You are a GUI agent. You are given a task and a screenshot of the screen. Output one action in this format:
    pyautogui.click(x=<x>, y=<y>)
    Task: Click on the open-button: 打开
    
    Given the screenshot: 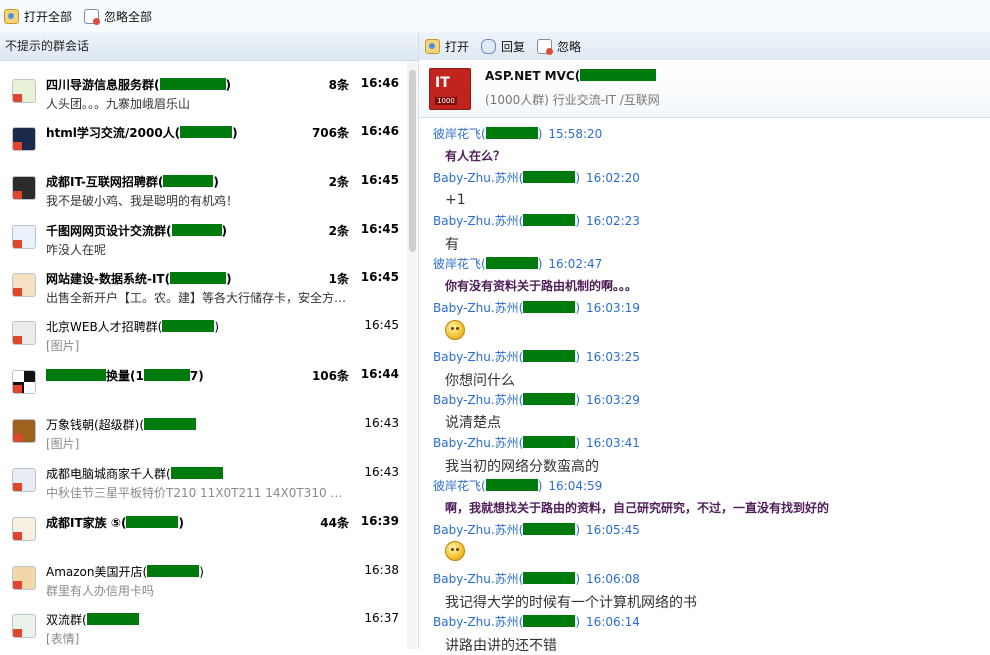 What is the action you would take?
    pyautogui.click(x=447, y=46)
    